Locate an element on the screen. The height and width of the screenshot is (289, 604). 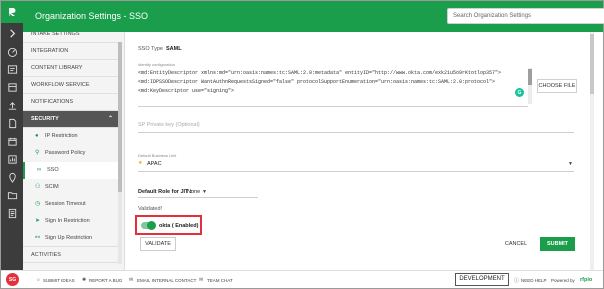
app-logo is located at coordinates (12, 12).